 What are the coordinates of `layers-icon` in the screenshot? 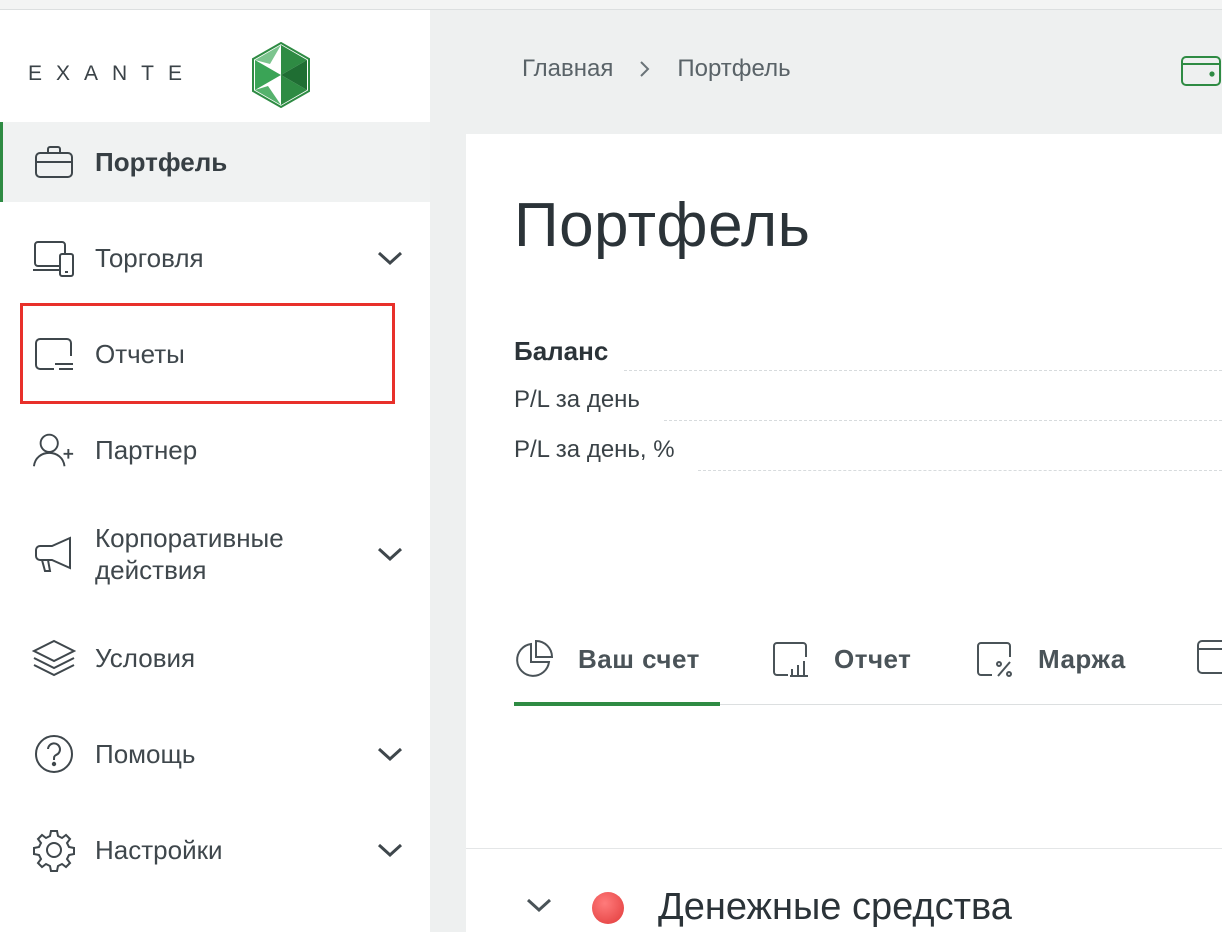 It's located at (54, 658).